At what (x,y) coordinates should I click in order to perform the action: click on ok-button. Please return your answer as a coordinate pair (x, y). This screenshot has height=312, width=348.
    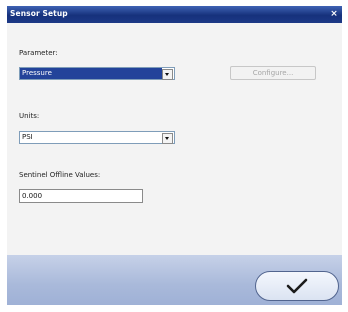
    Looking at the image, I should click on (297, 286).